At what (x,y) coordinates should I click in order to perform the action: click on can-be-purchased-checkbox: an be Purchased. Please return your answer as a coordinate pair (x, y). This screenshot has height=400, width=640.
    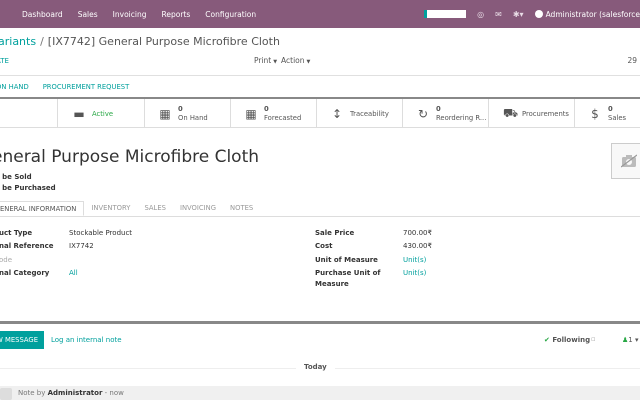
    Looking at the image, I should click on (28, 188).